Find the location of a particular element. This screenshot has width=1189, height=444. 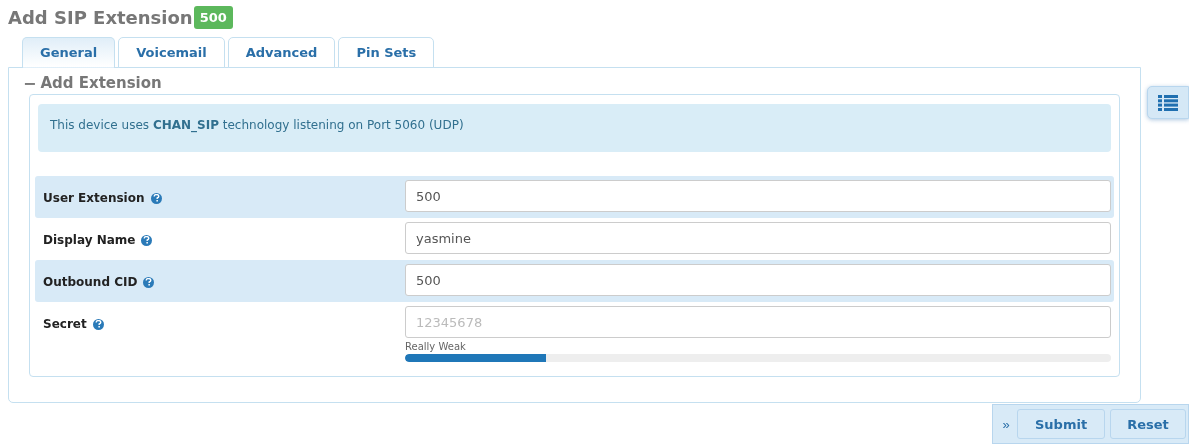

tab: Voicemail is located at coordinates (171, 52).